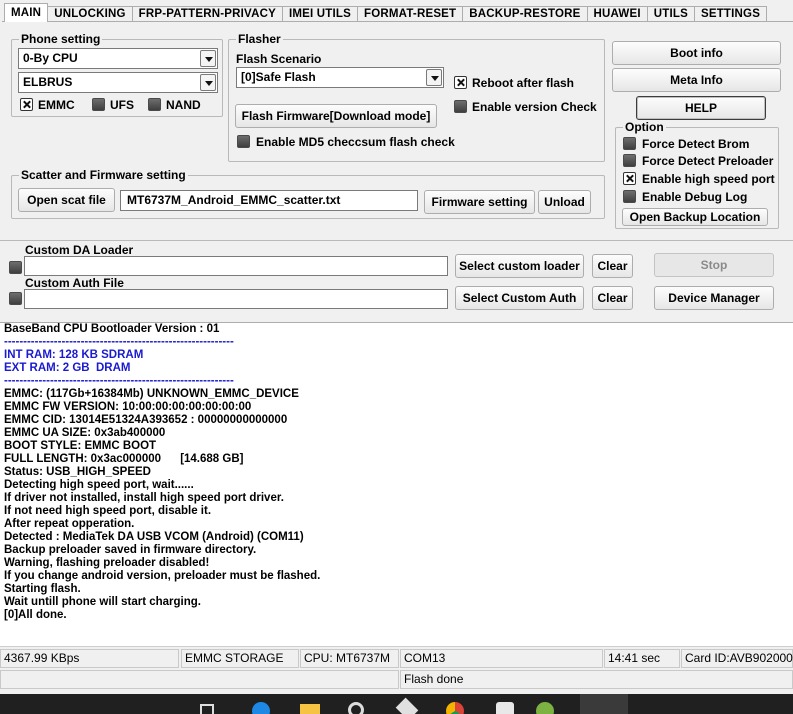 The height and width of the screenshot is (714, 793). I want to click on nand-label: NAND, so click(183, 105).